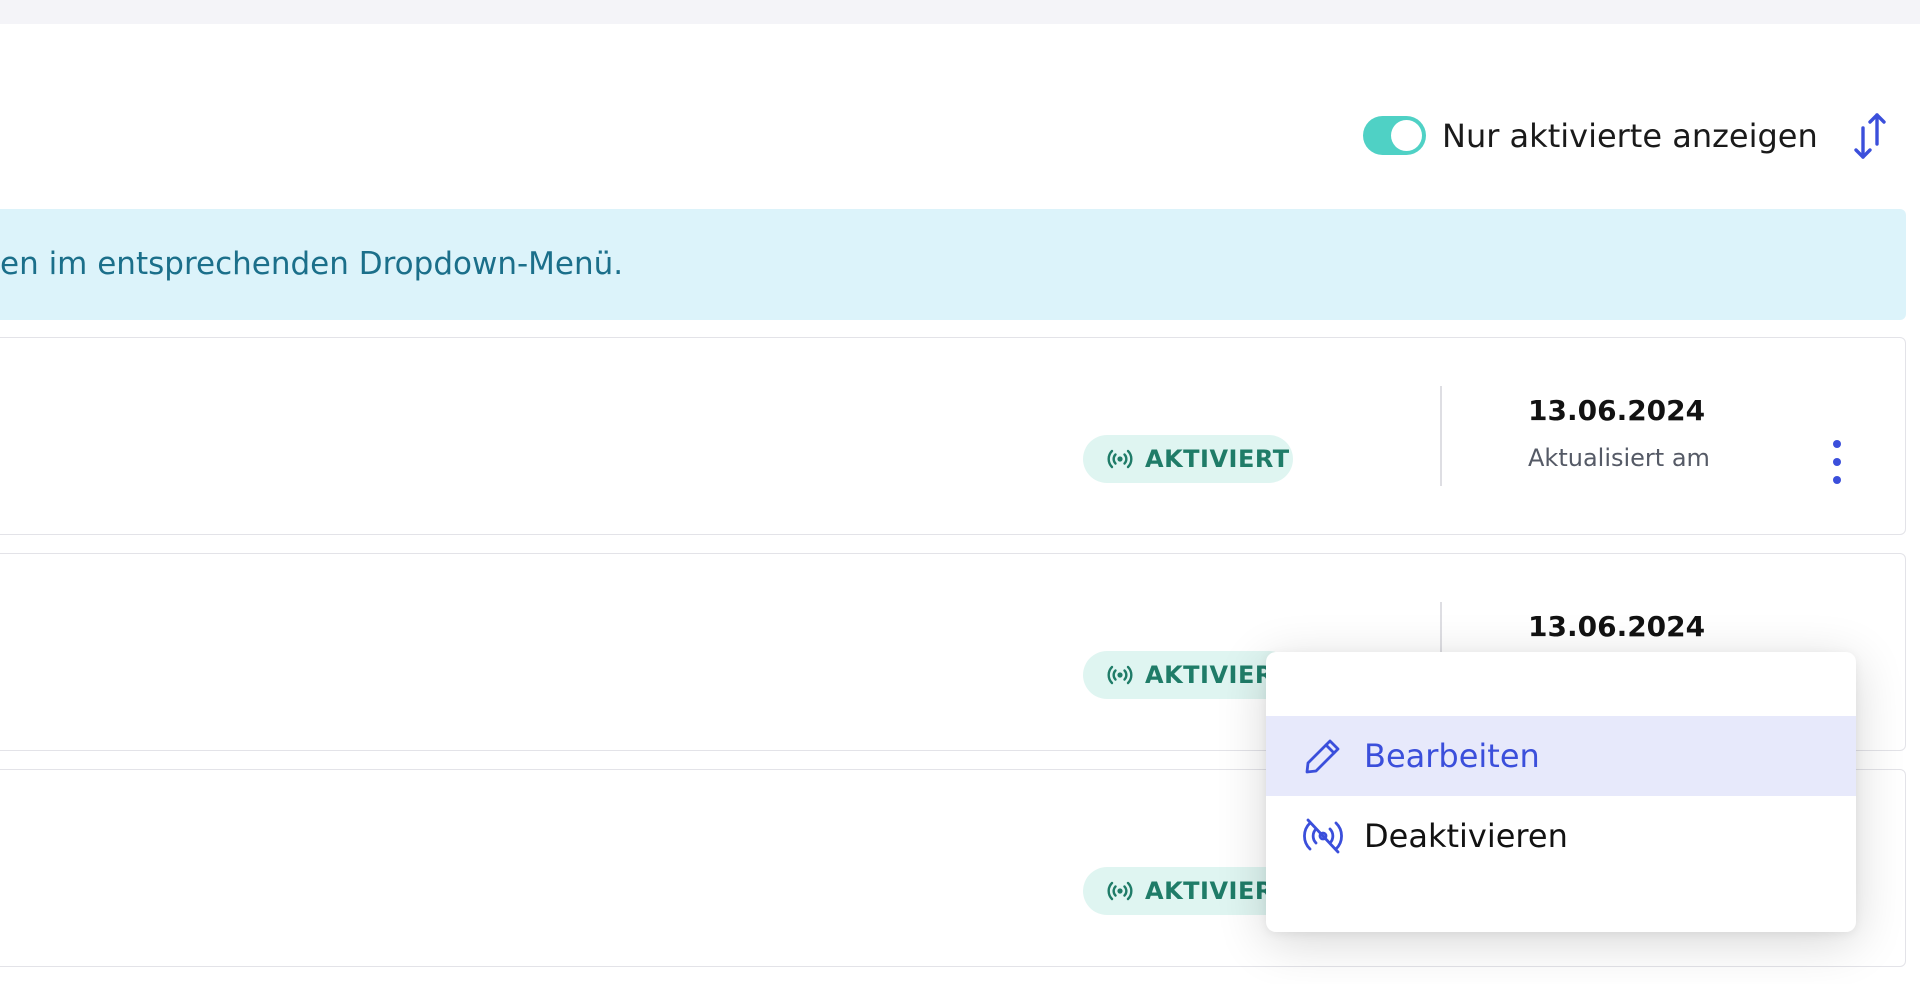  I want to click on menu-item-label: Deaktivieren, so click(1466, 836).